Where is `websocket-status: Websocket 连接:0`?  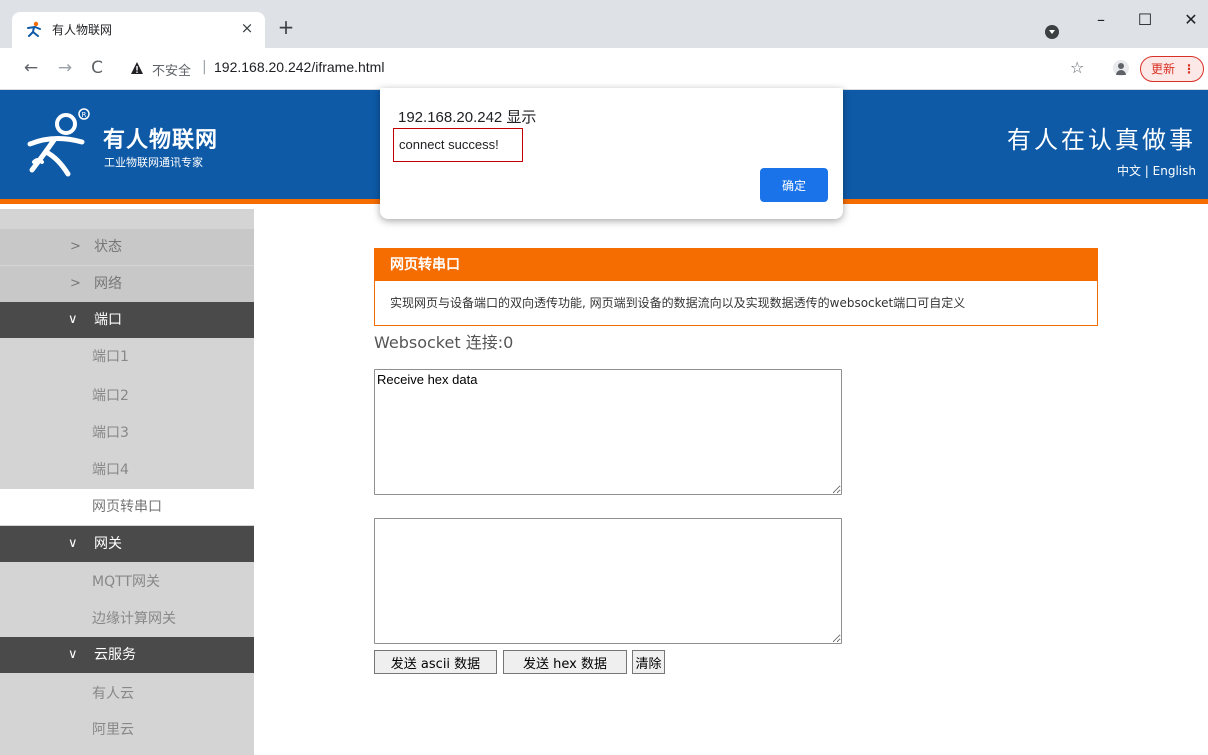
websocket-status: Websocket 连接:0 is located at coordinates (444, 342).